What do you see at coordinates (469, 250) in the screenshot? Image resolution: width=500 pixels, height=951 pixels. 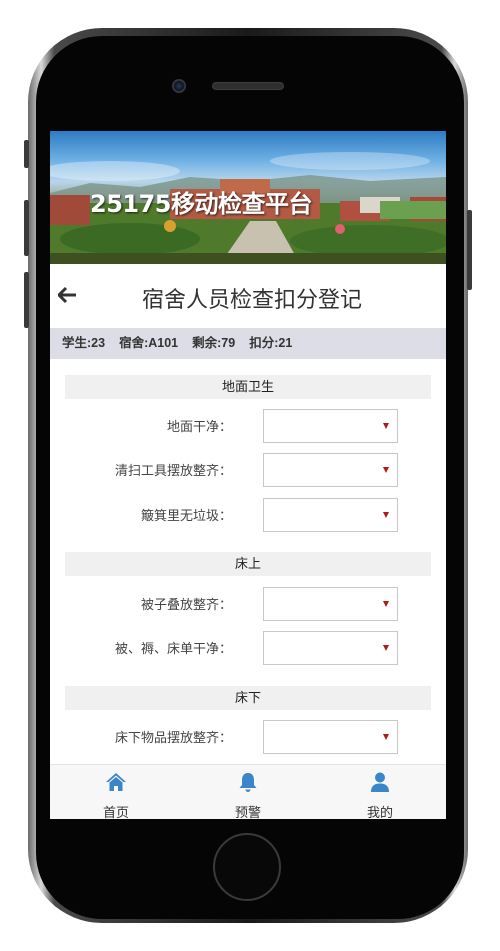 I see `phone-power-button` at bounding box center [469, 250].